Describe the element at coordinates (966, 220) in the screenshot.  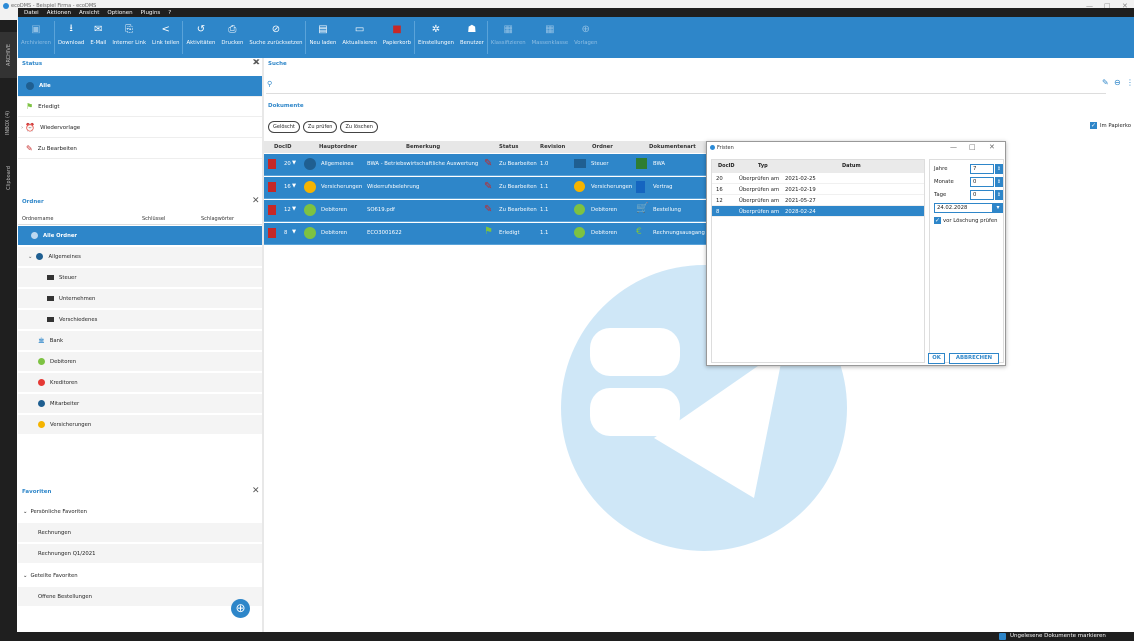
I see `check-before-delete: ✓ vor Löschung prüfen` at that location.